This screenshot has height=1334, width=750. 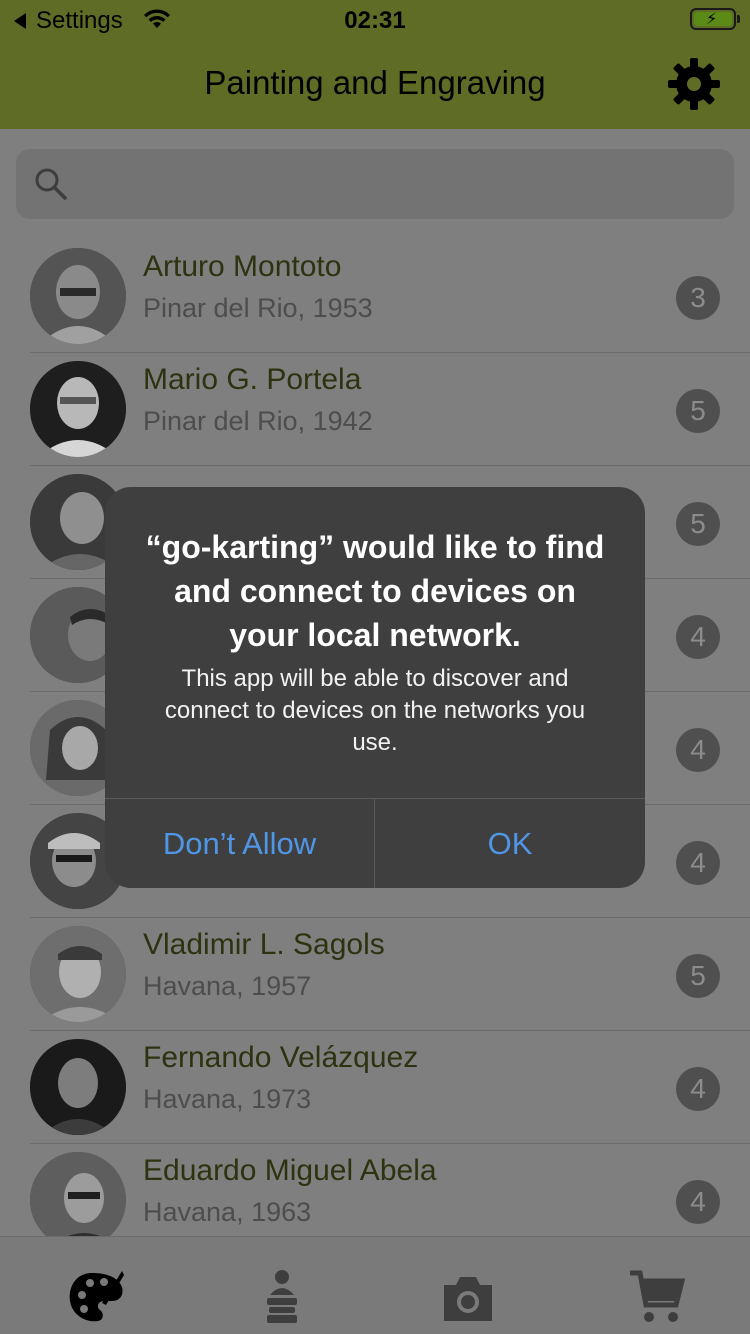 I want to click on page-title: Painting and Engraving, so click(x=375, y=82).